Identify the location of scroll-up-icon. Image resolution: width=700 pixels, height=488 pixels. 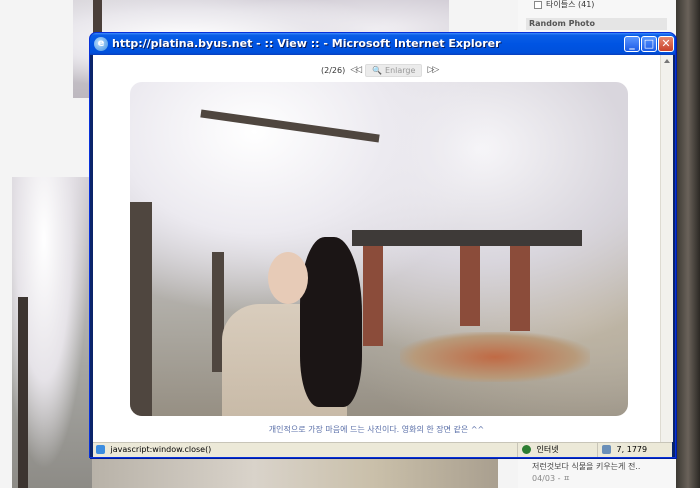
(667, 61).